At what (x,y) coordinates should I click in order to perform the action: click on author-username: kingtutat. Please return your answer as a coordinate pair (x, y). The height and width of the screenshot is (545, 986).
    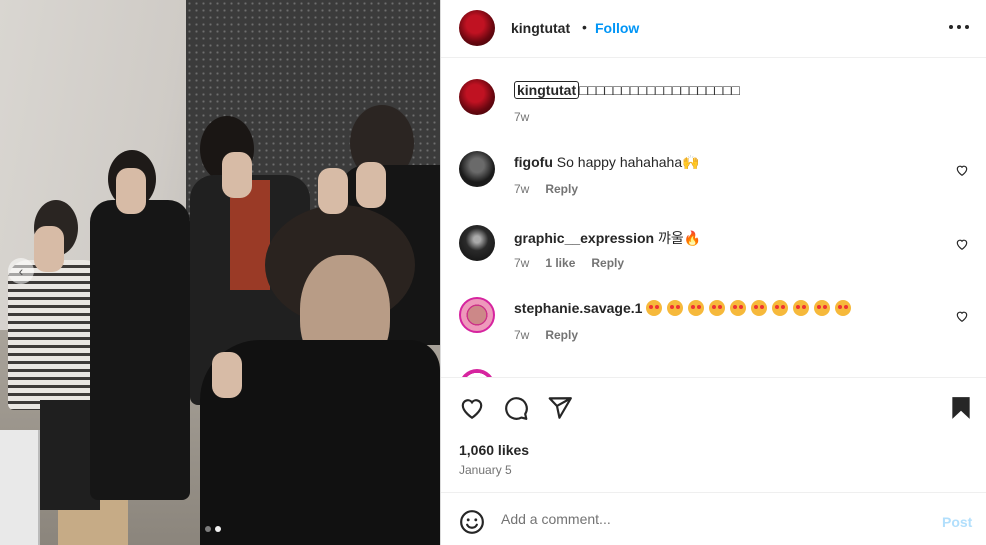
    Looking at the image, I should click on (540, 28).